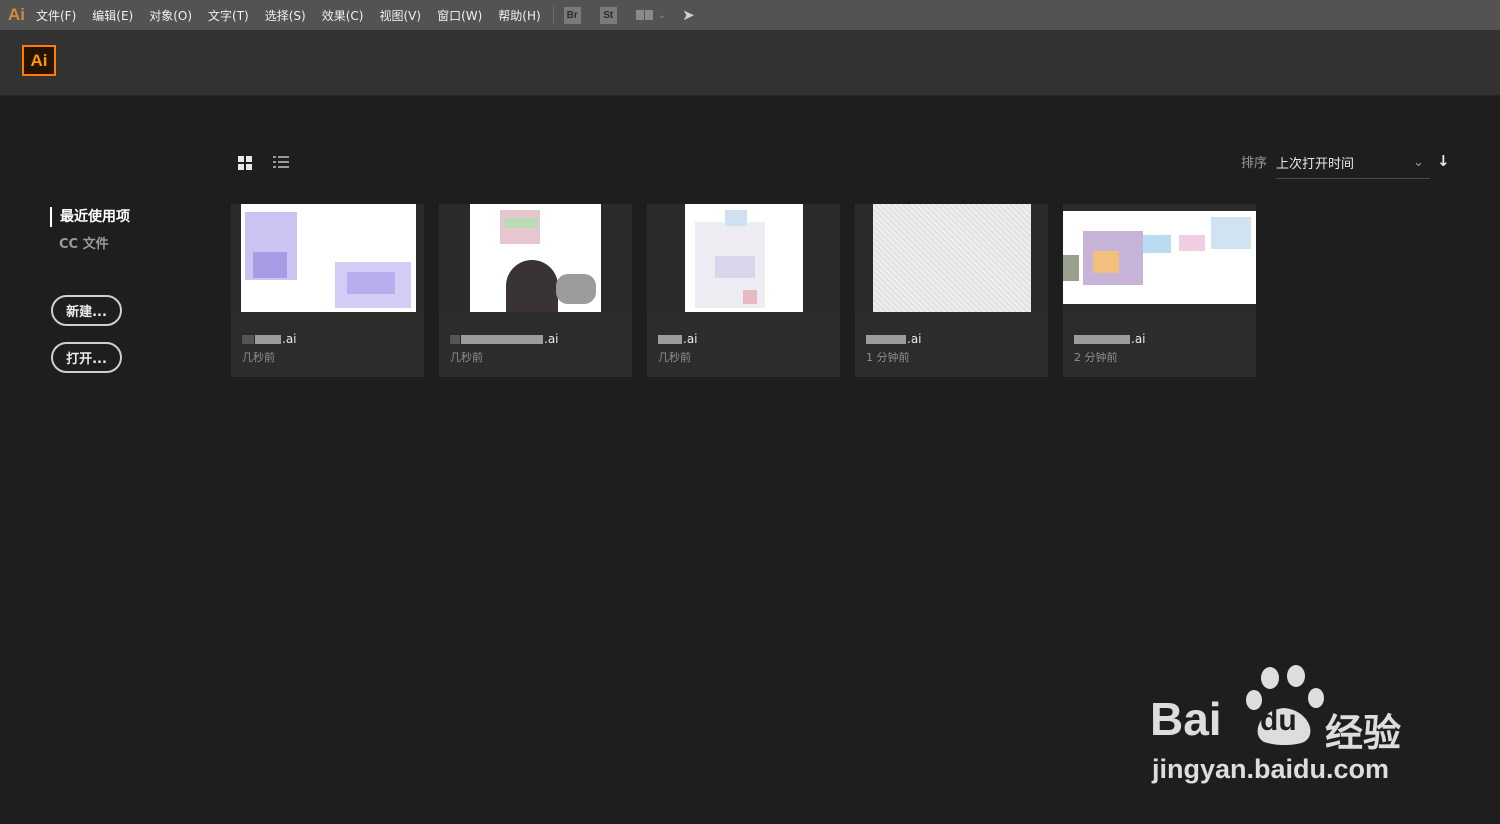  Describe the element at coordinates (1315, 164) in the screenshot. I see `sort-value: 上次打开时间` at that location.